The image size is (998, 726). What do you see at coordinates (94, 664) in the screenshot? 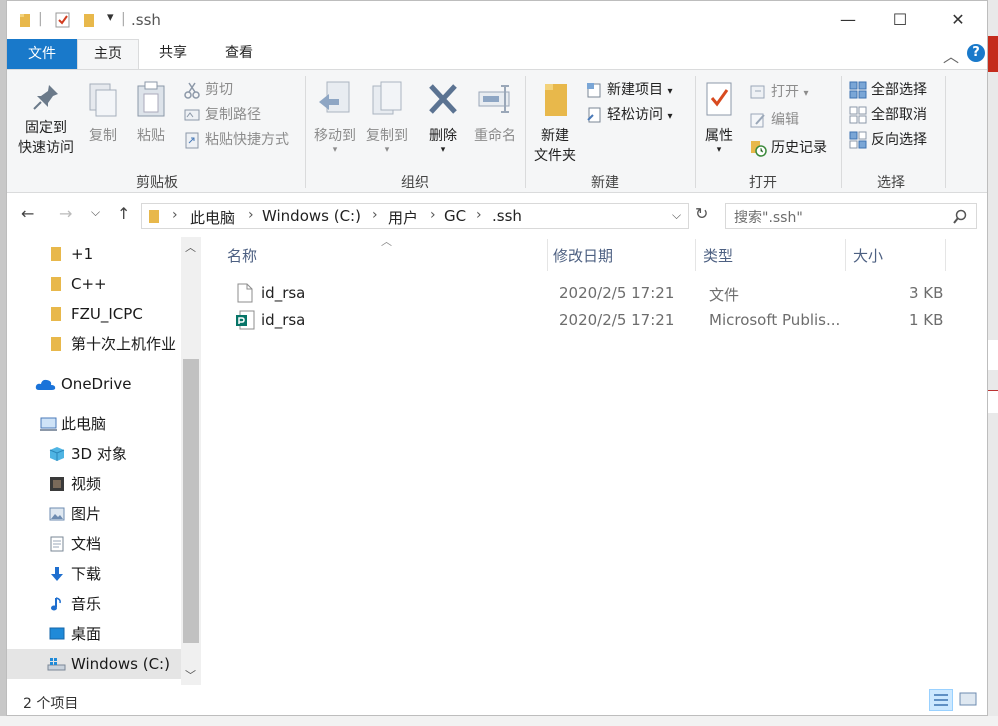
I see `nav-item-windows-c: Windows (C:)` at bounding box center [94, 664].